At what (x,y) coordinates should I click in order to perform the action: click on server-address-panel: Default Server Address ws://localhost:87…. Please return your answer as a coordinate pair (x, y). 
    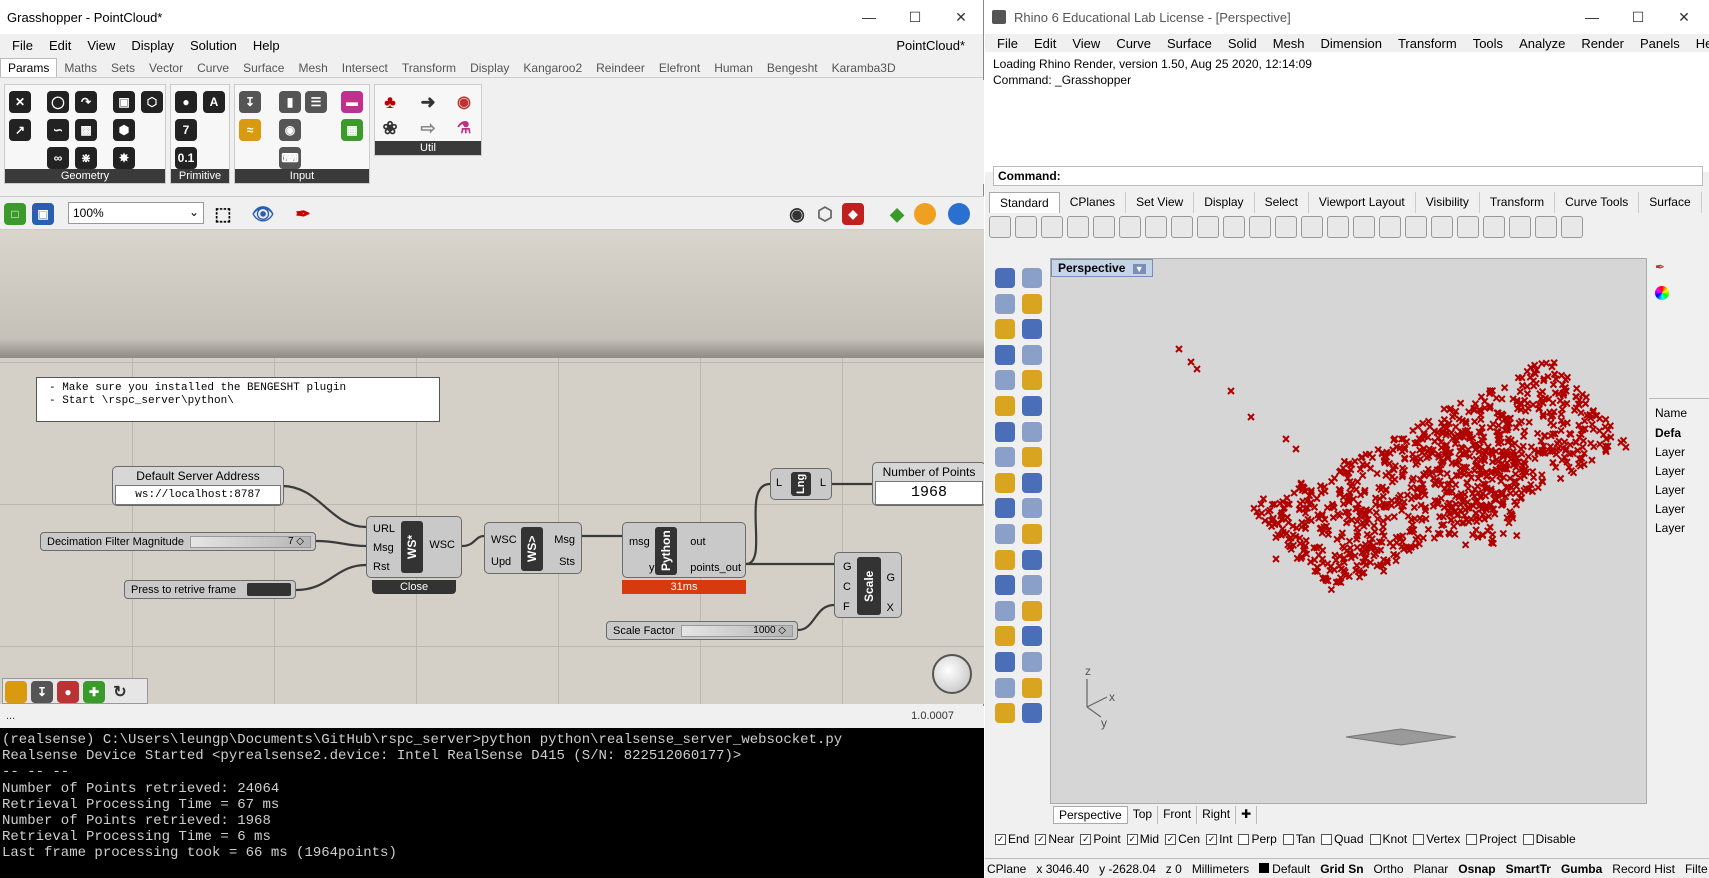
    Looking at the image, I should click on (198, 486).